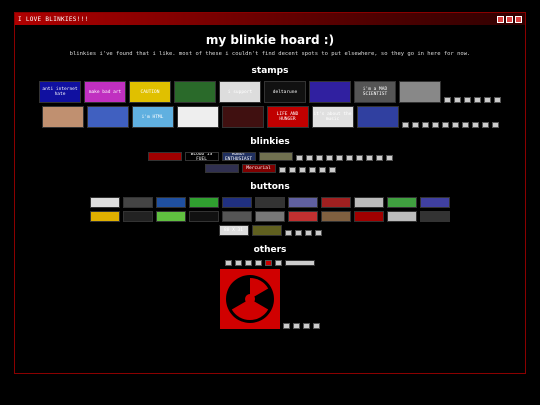 The height and width of the screenshot is (405, 540). Describe the element at coordinates (287, 117) in the screenshot. I see `stamp-image: LIFE AND HUNGER` at that location.